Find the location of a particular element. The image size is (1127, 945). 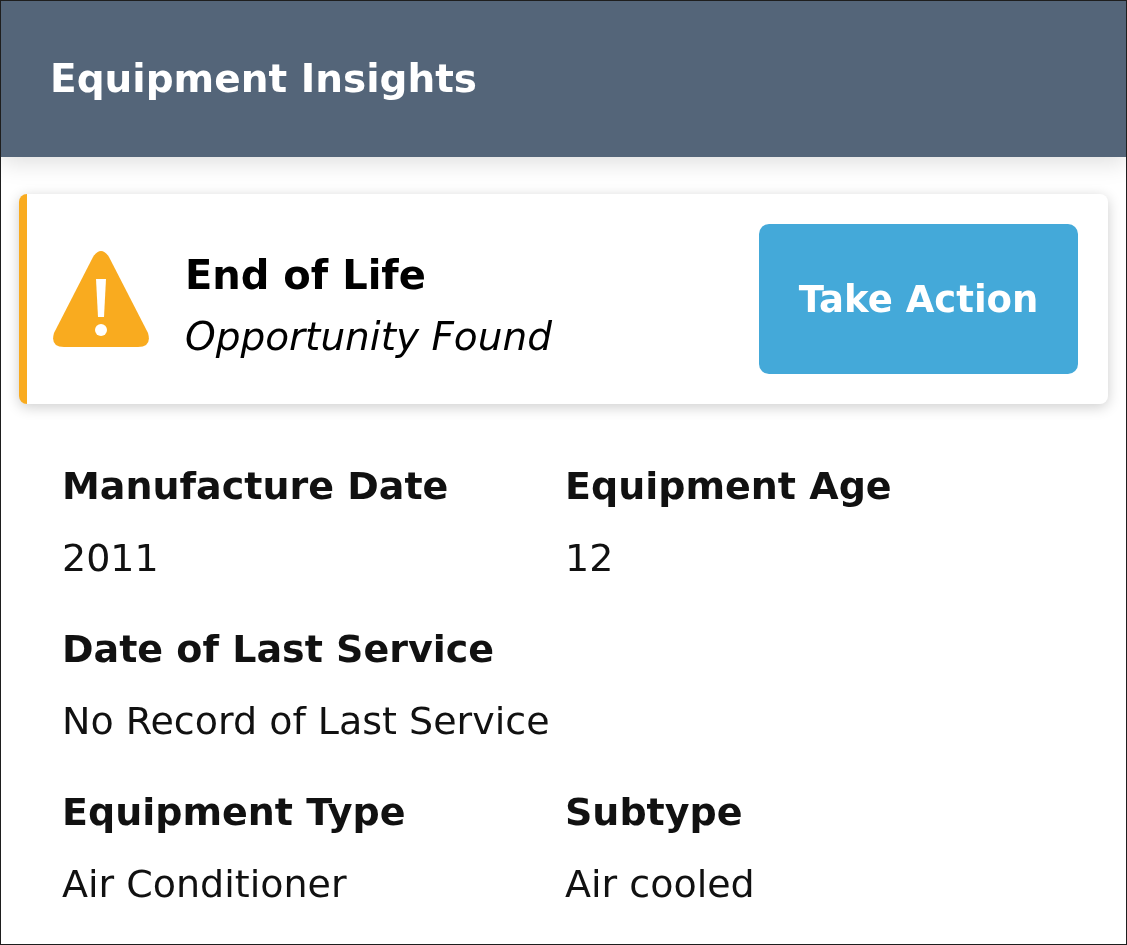

field-value: Air cooled is located at coordinates (660, 884).